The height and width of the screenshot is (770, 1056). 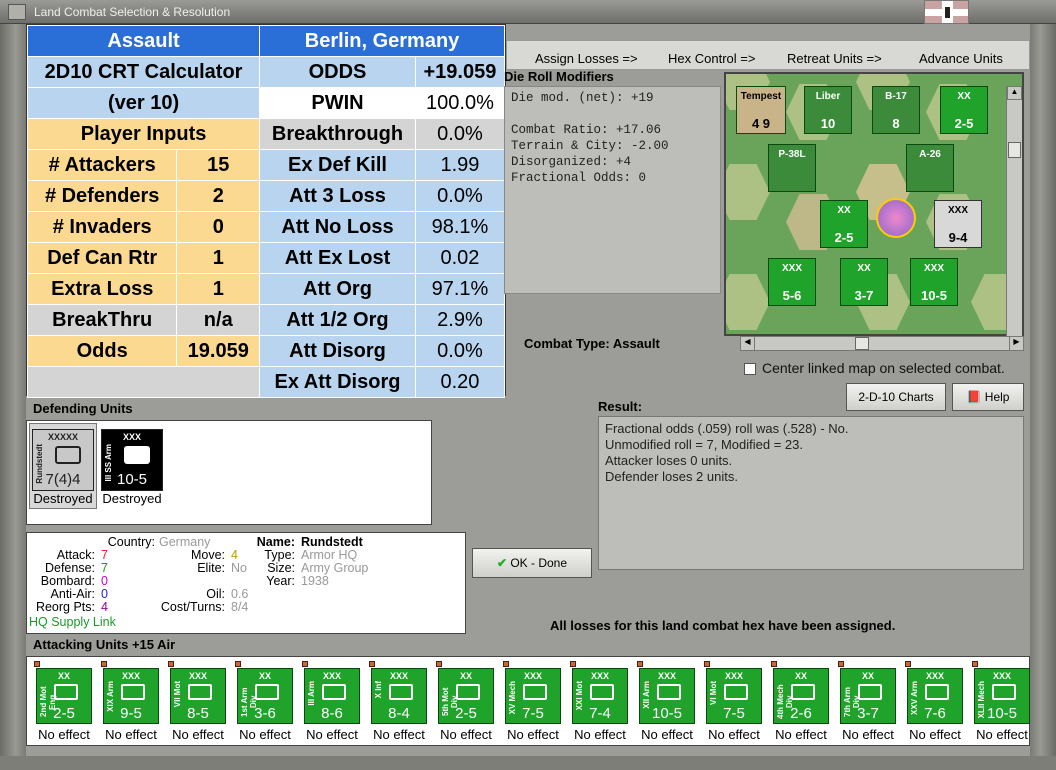 What do you see at coordinates (896, 110) in the screenshot?
I see `map-counter-air: B-17 8` at bounding box center [896, 110].